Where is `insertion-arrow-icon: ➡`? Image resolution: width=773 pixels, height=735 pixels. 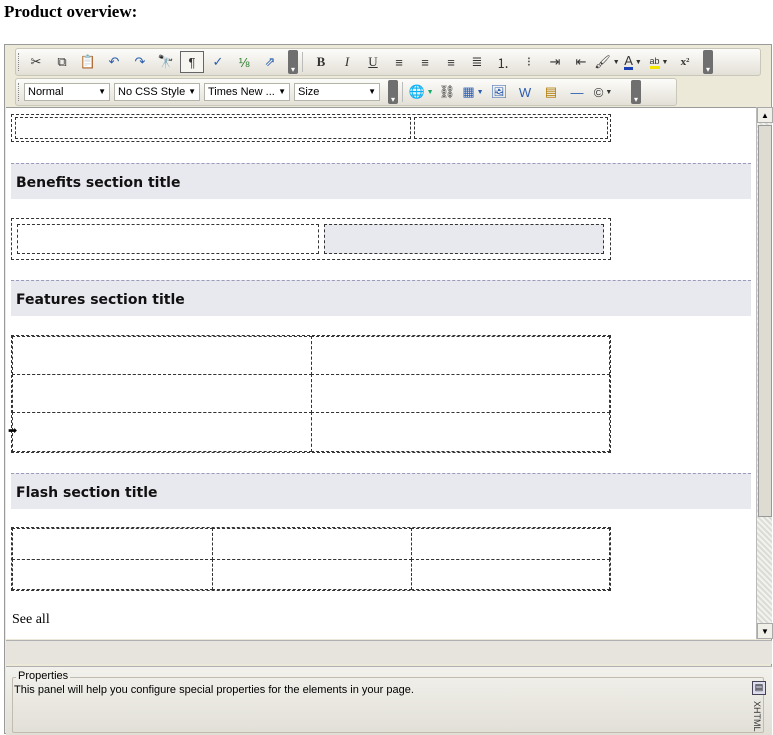 insertion-arrow-icon: ➡ is located at coordinates (13, 431).